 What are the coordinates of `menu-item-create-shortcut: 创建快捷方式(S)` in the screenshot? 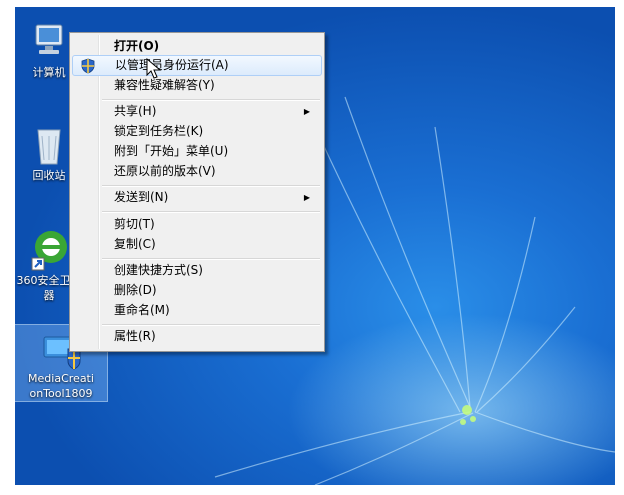 It's located at (197, 270).